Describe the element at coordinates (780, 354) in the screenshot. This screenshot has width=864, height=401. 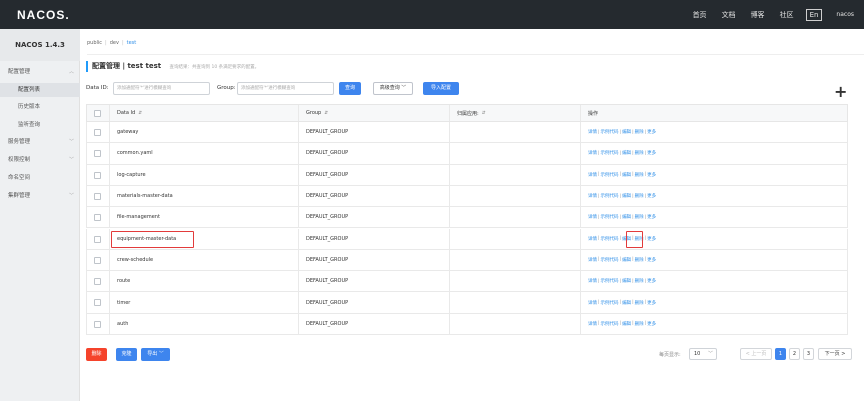
I see `page-1-button: 1` at that location.